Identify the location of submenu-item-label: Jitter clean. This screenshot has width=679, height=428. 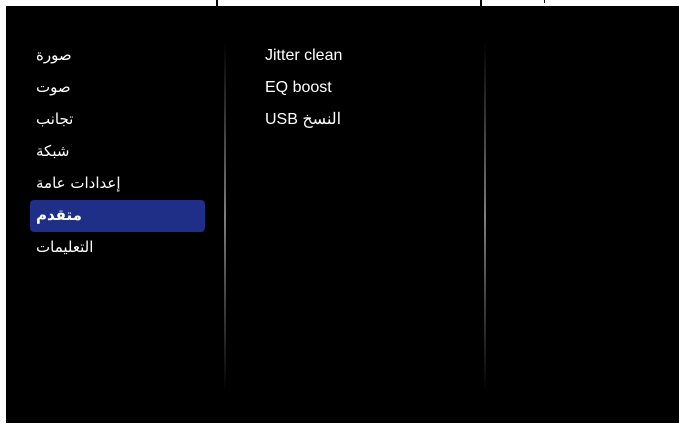
(304, 55).